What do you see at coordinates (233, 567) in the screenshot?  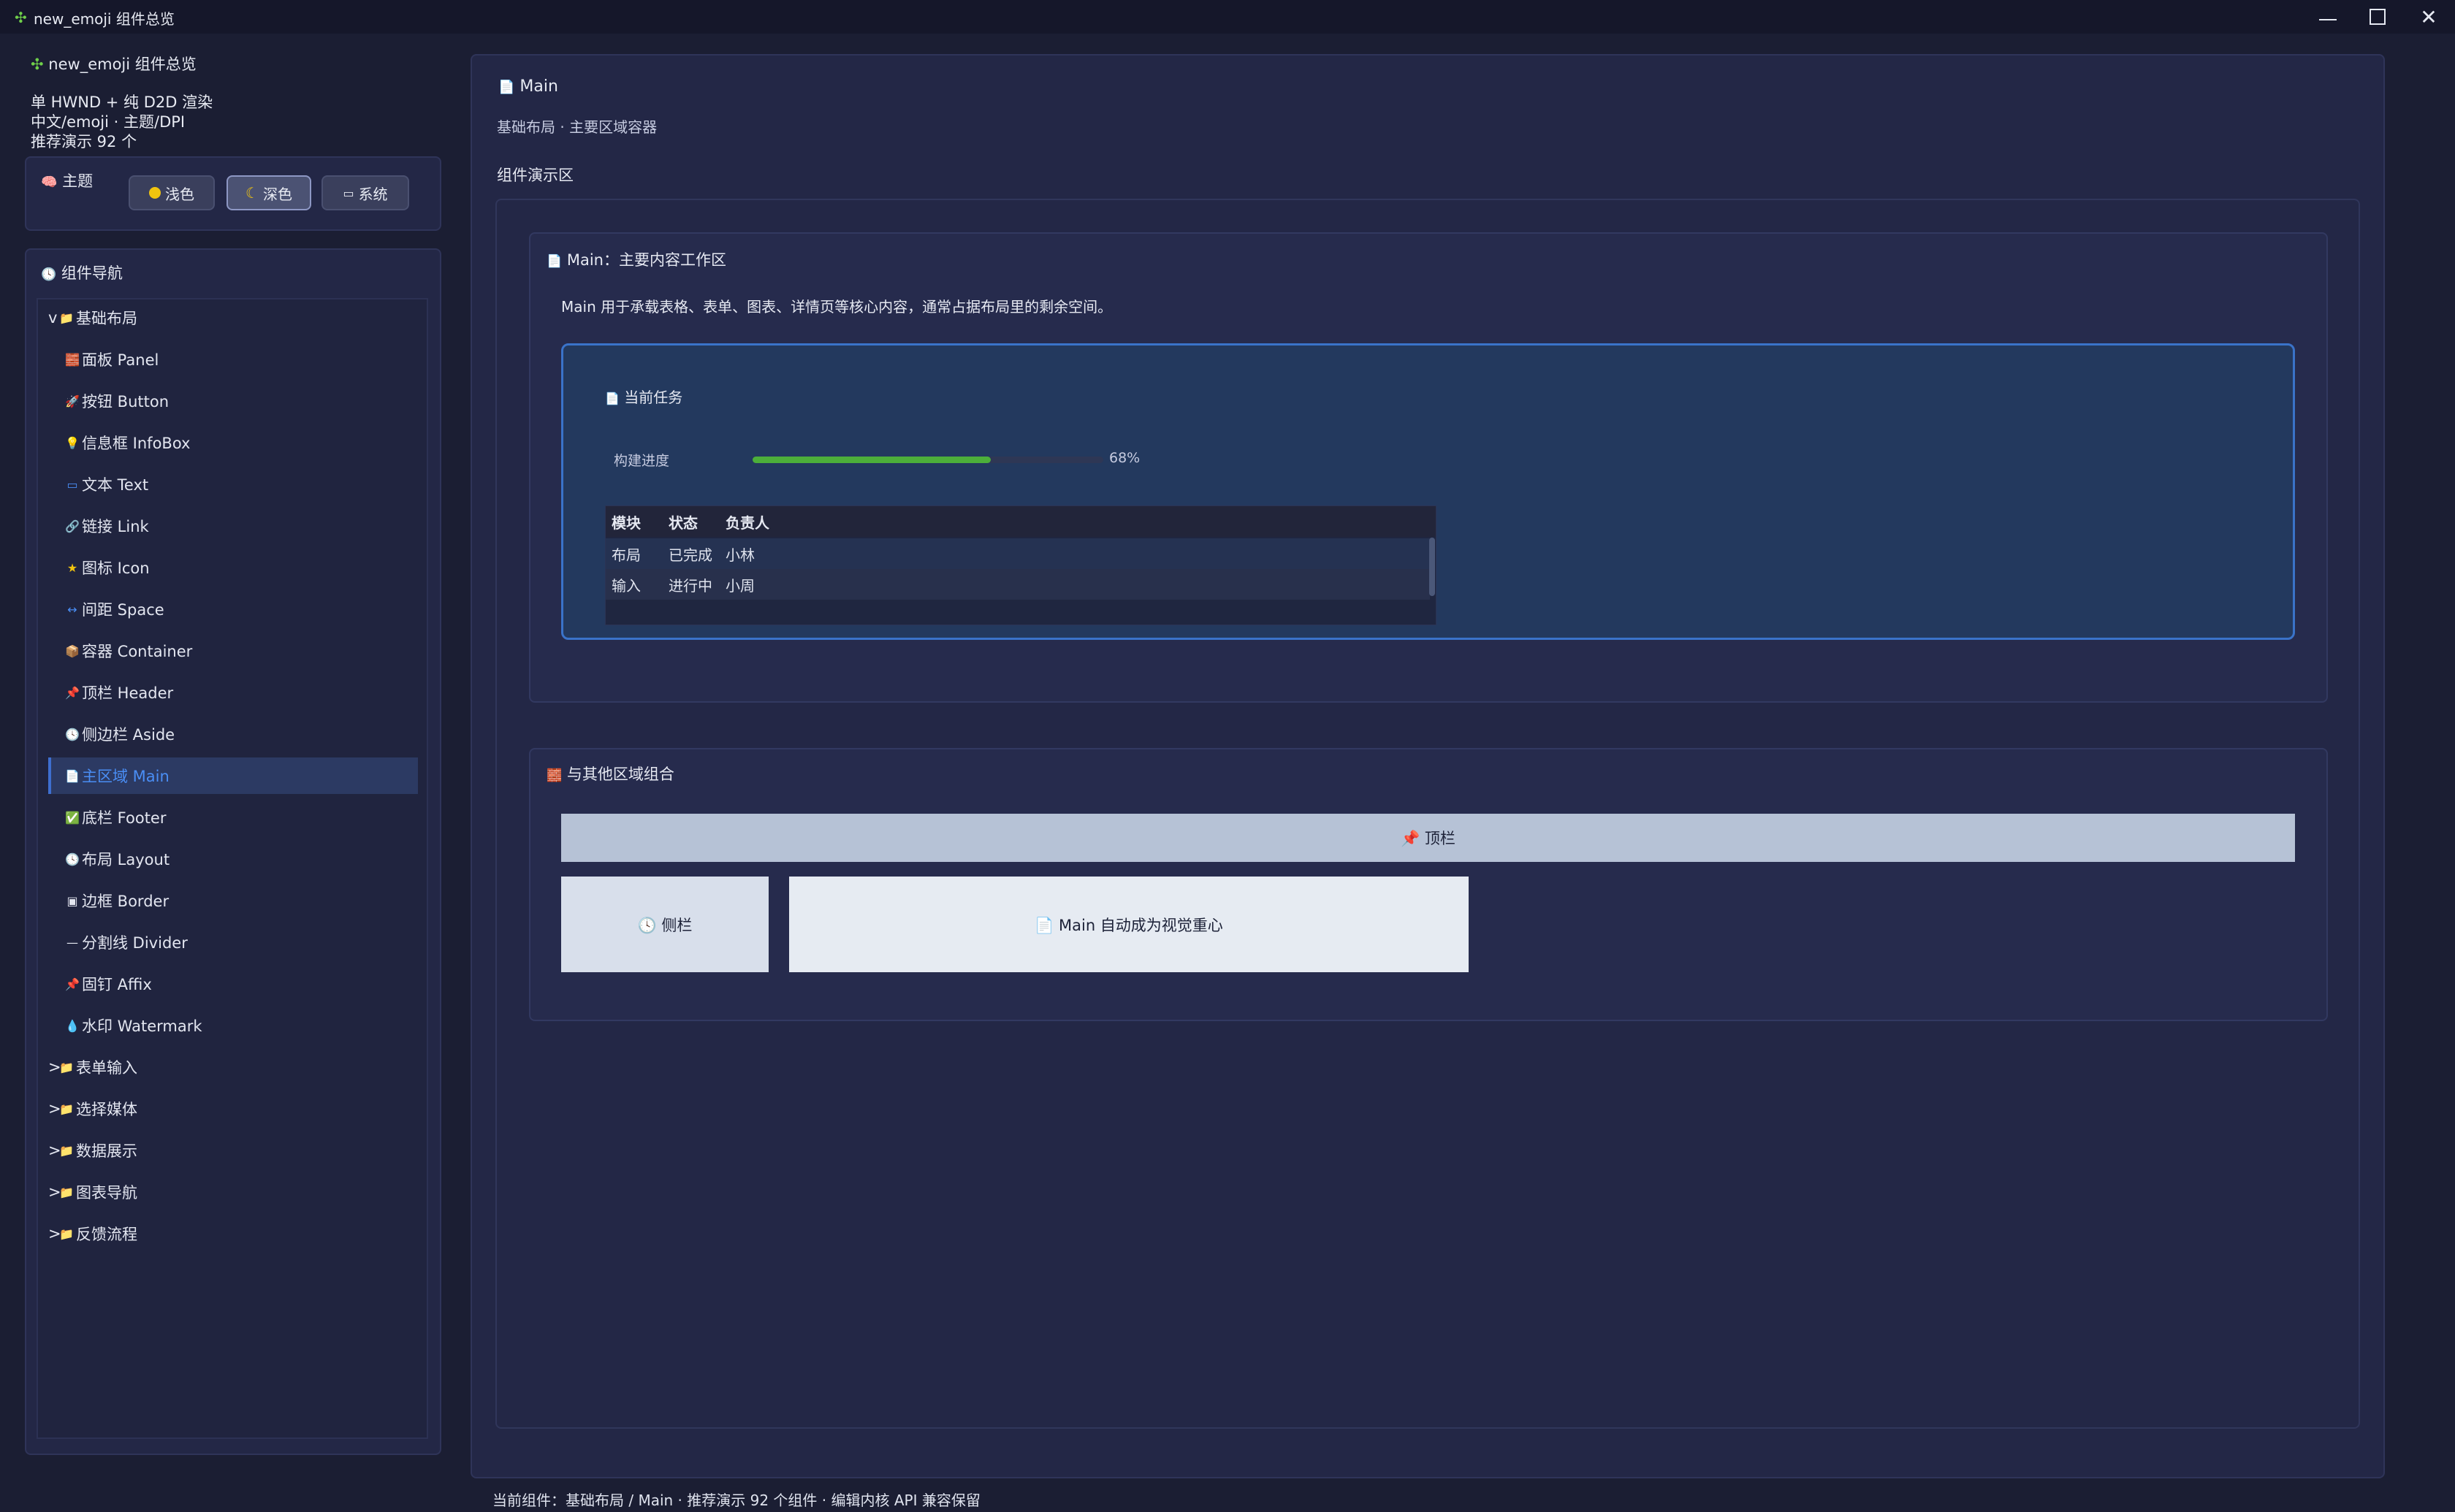 I see `nav-item-icon: ★ 图标 Icon` at bounding box center [233, 567].